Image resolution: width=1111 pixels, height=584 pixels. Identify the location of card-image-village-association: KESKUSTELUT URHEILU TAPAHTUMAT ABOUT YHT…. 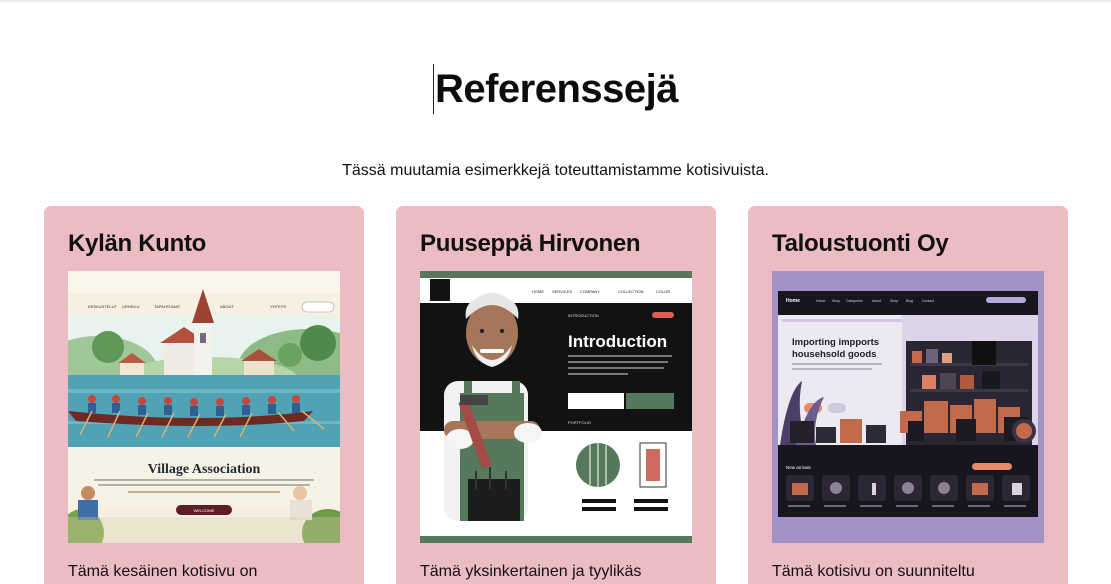
(204, 407).